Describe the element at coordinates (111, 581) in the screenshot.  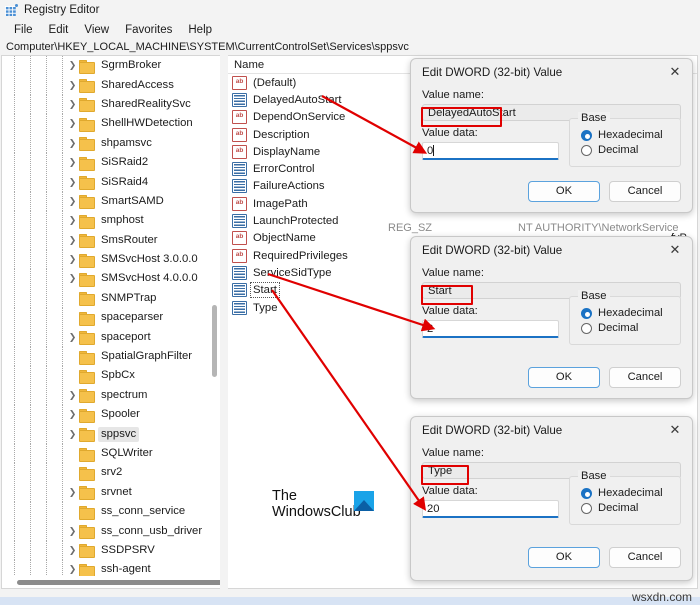
I see `tree-horizontal-scrollbar` at that location.